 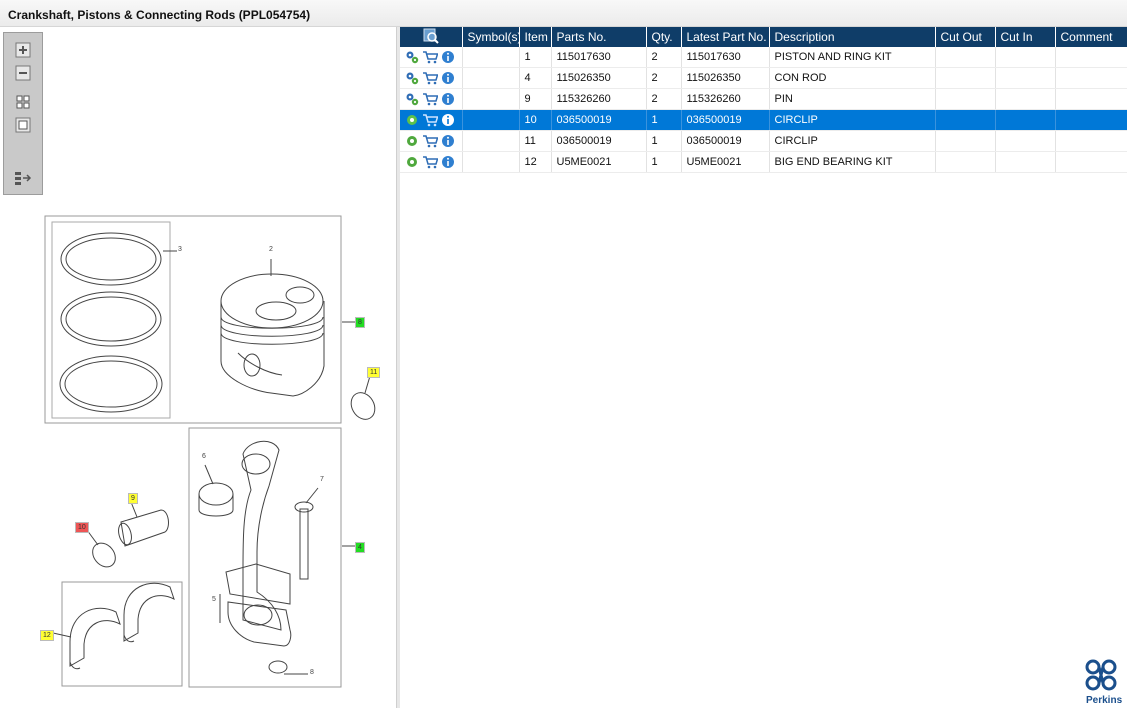 I want to click on cell-parts-no: 036500019, so click(x=599, y=120).